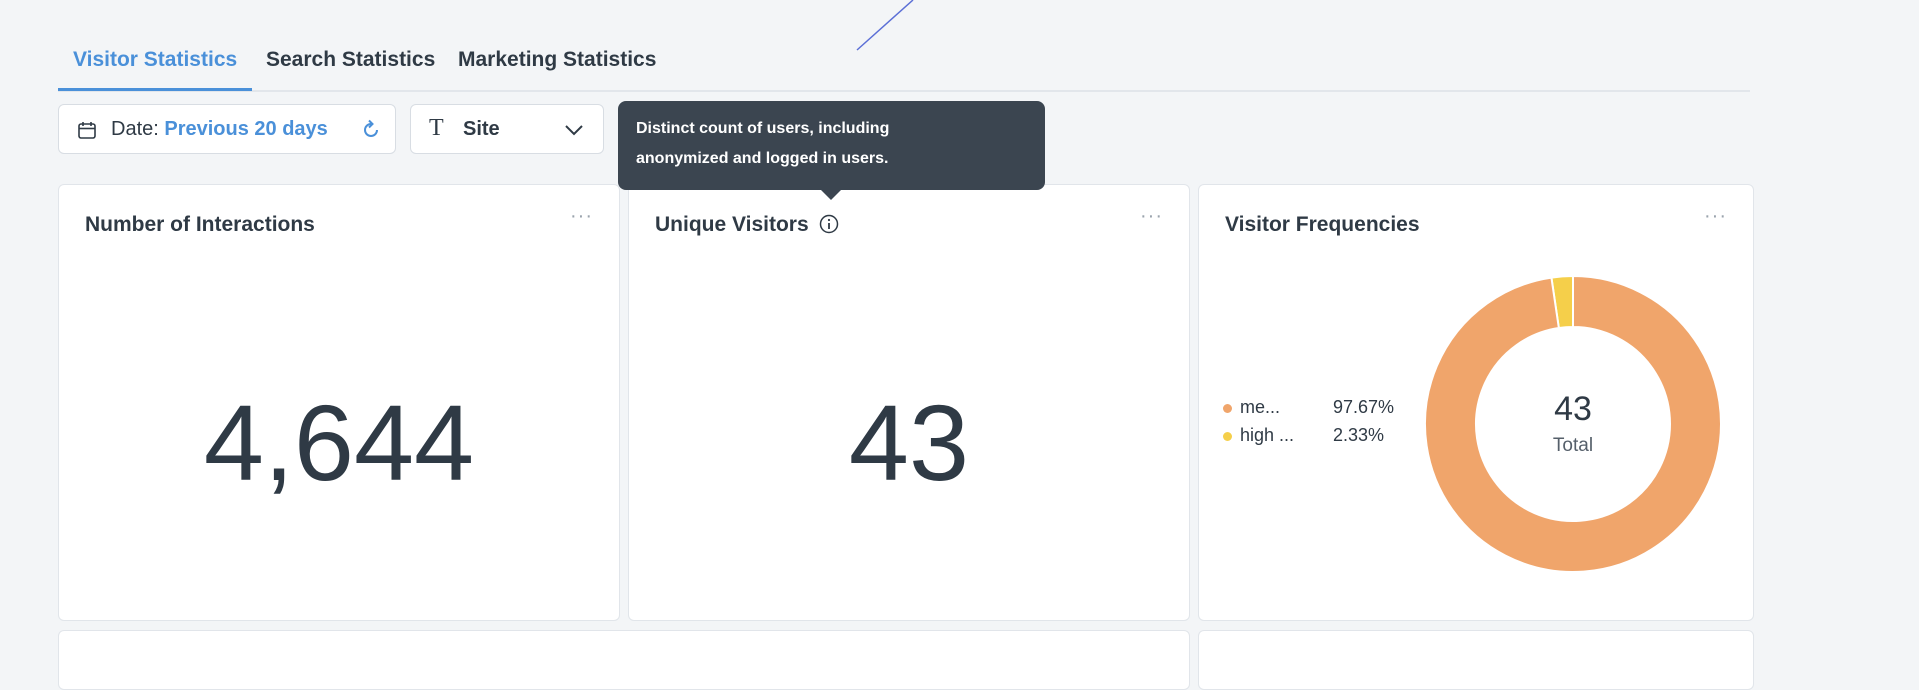  Describe the element at coordinates (1364, 407) in the screenshot. I see `legend-value: 97.67%` at that location.